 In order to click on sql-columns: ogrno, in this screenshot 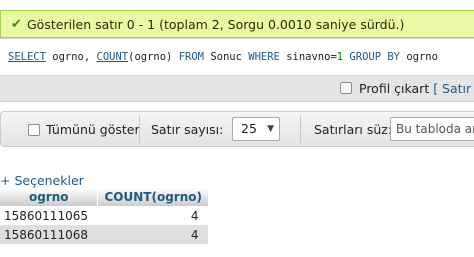, I will do `click(71, 57)`.